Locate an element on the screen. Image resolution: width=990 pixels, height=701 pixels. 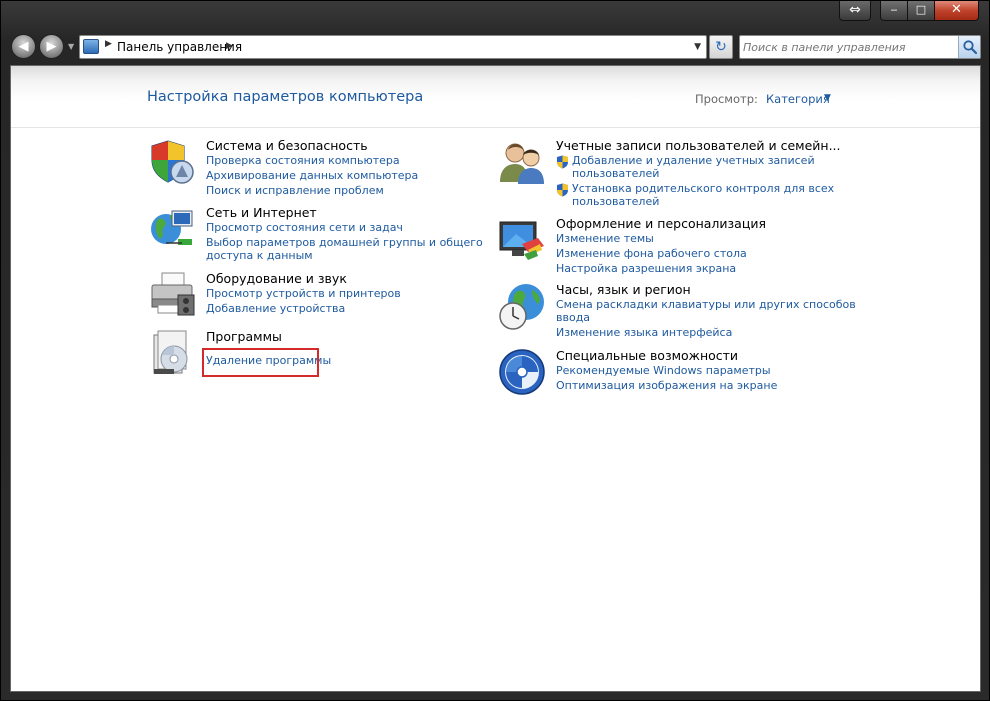
programs-disc-icon is located at coordinates (172, 353).